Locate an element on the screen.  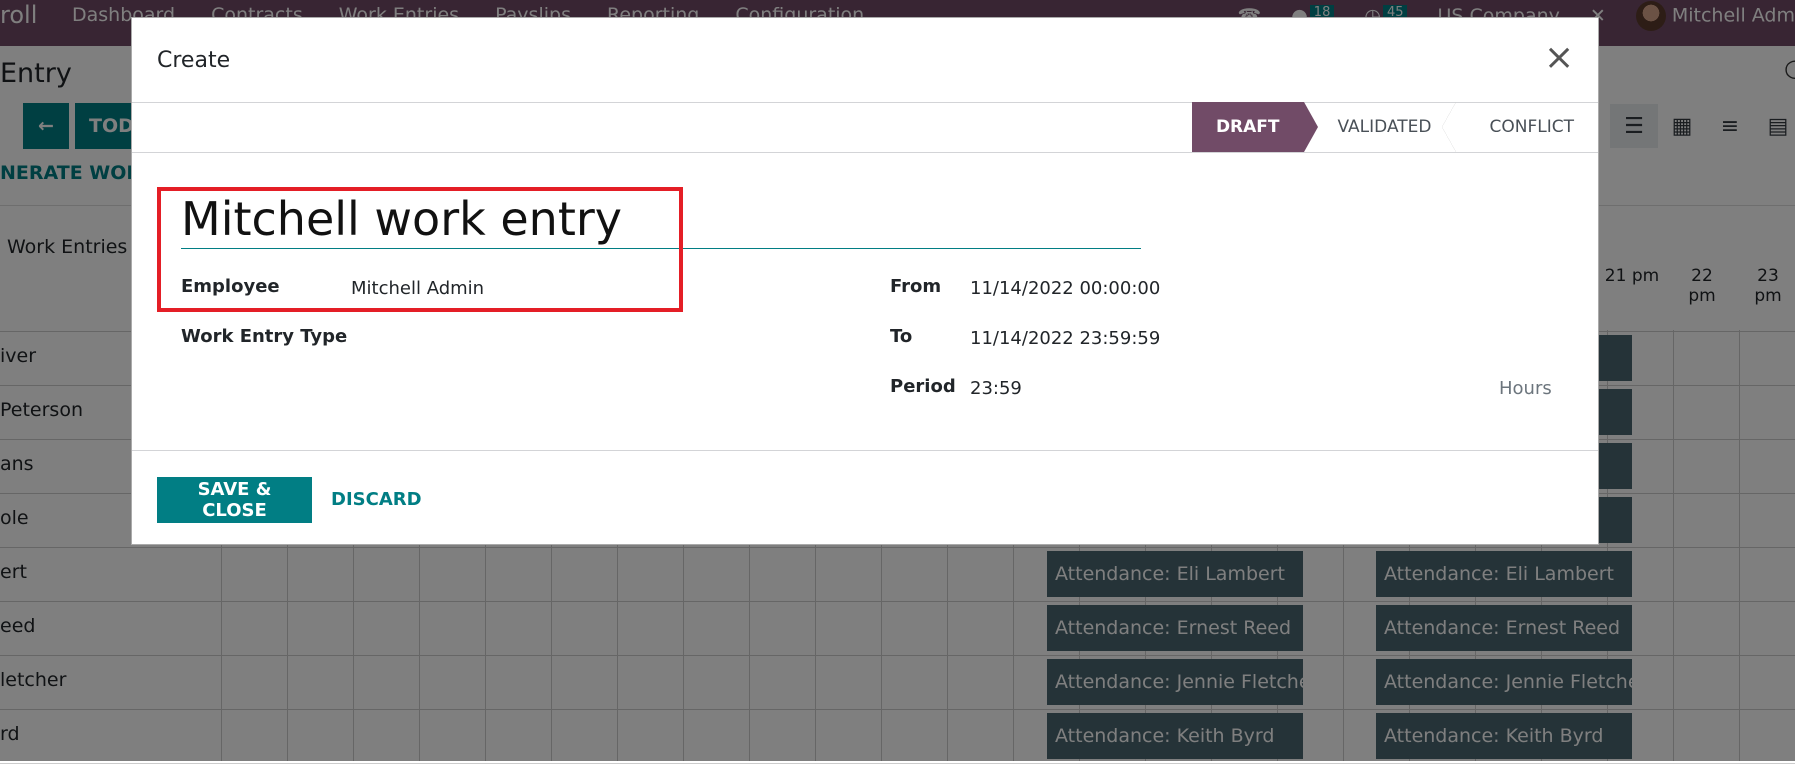
save-and-close-button: SAVE & CLOSE is located at coordinates (234, 500).